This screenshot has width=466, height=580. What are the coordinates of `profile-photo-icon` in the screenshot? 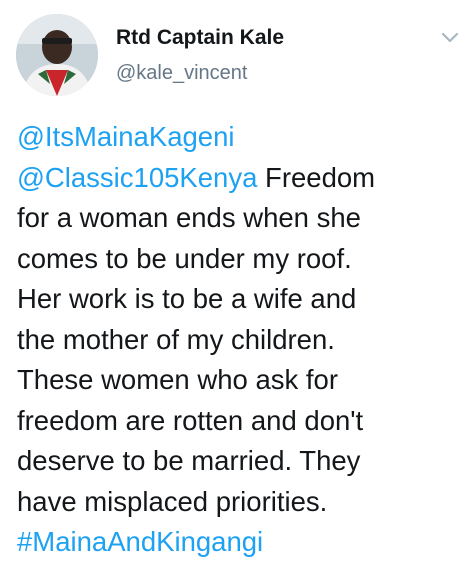 It's located at (57, 55).